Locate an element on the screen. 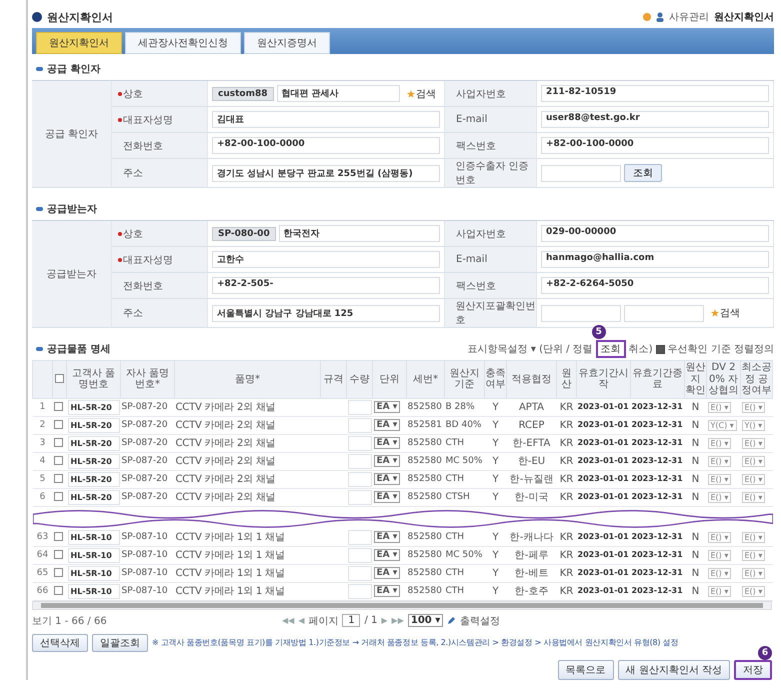 The height and width of the screenshot is (691, 781). action-button: 새 원산지확인서 작성 is located at coordinates (674, 670).